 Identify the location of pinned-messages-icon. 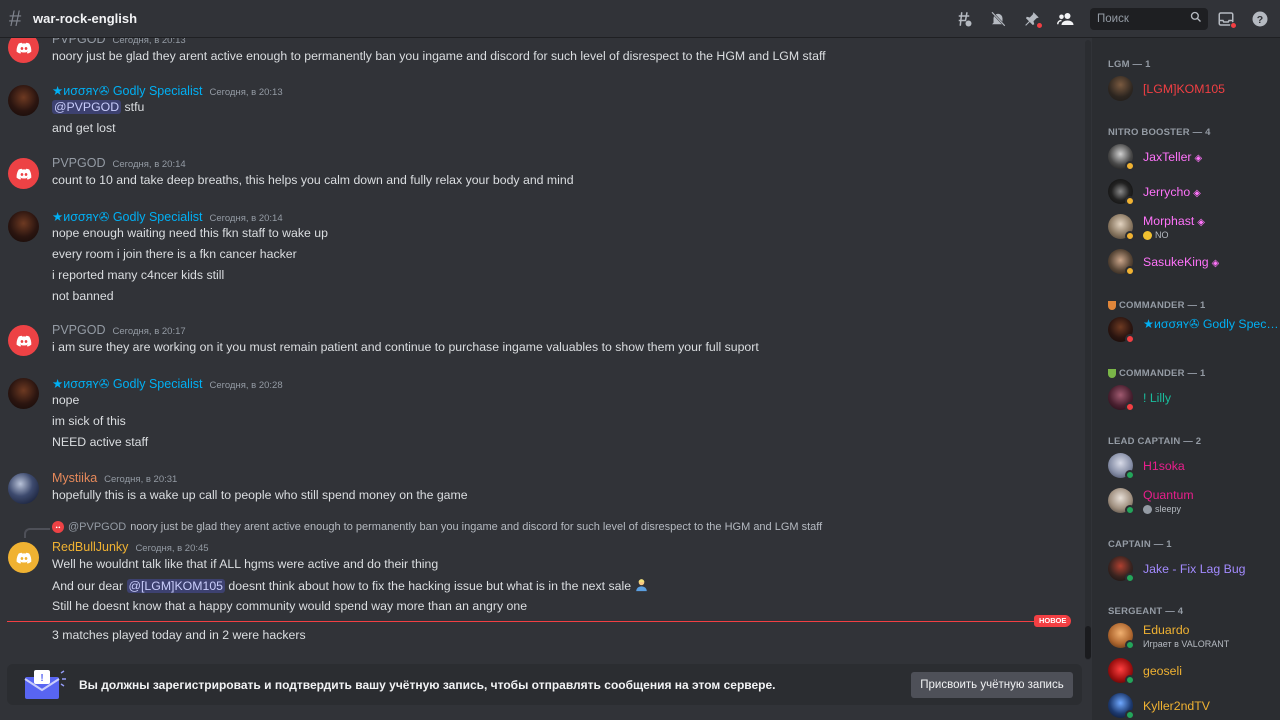
(1032, 19).